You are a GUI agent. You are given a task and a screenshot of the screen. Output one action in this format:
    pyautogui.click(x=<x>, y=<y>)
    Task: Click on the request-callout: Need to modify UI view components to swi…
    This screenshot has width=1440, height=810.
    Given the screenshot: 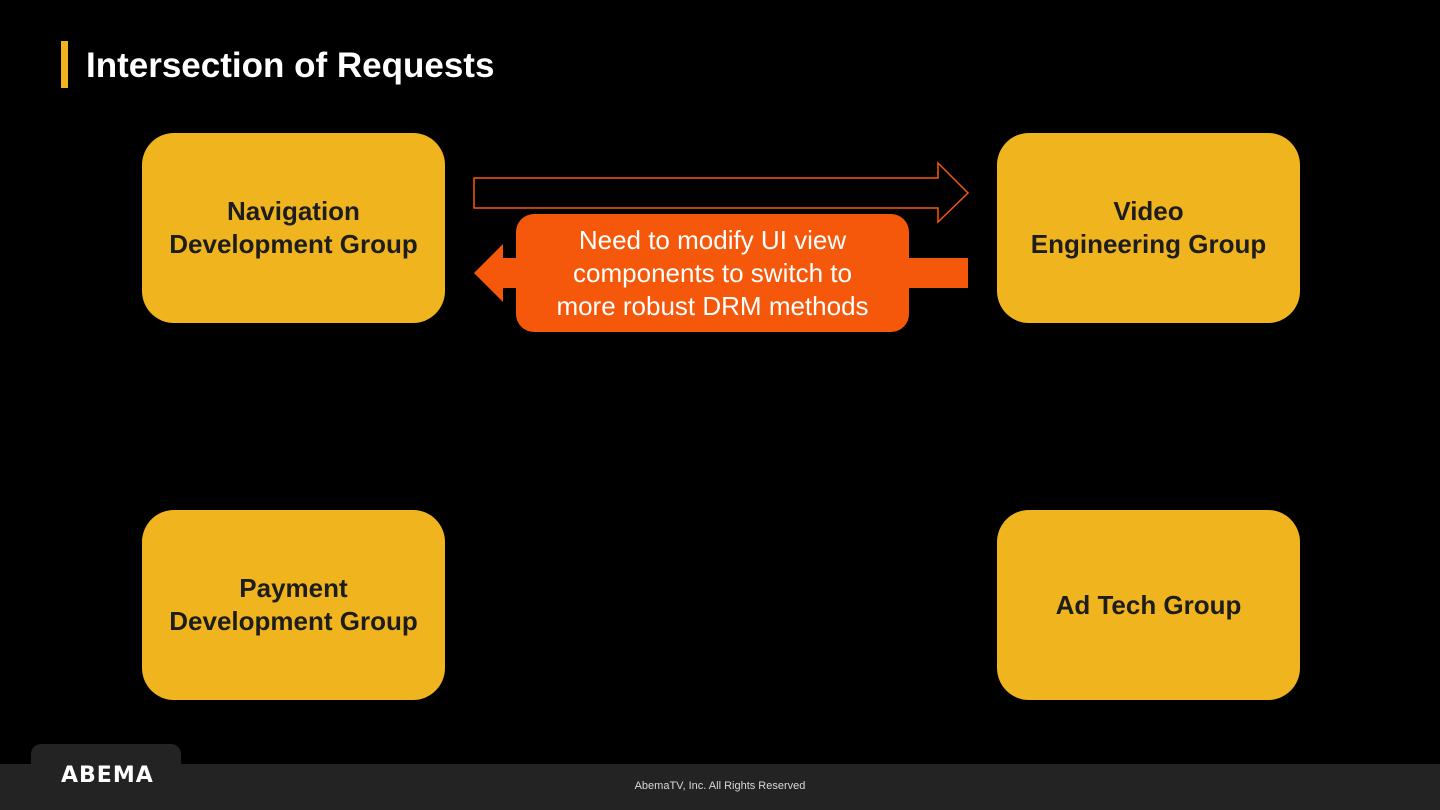 What is the action you would take?
    pyautogui.click(x=712, y=273)
    